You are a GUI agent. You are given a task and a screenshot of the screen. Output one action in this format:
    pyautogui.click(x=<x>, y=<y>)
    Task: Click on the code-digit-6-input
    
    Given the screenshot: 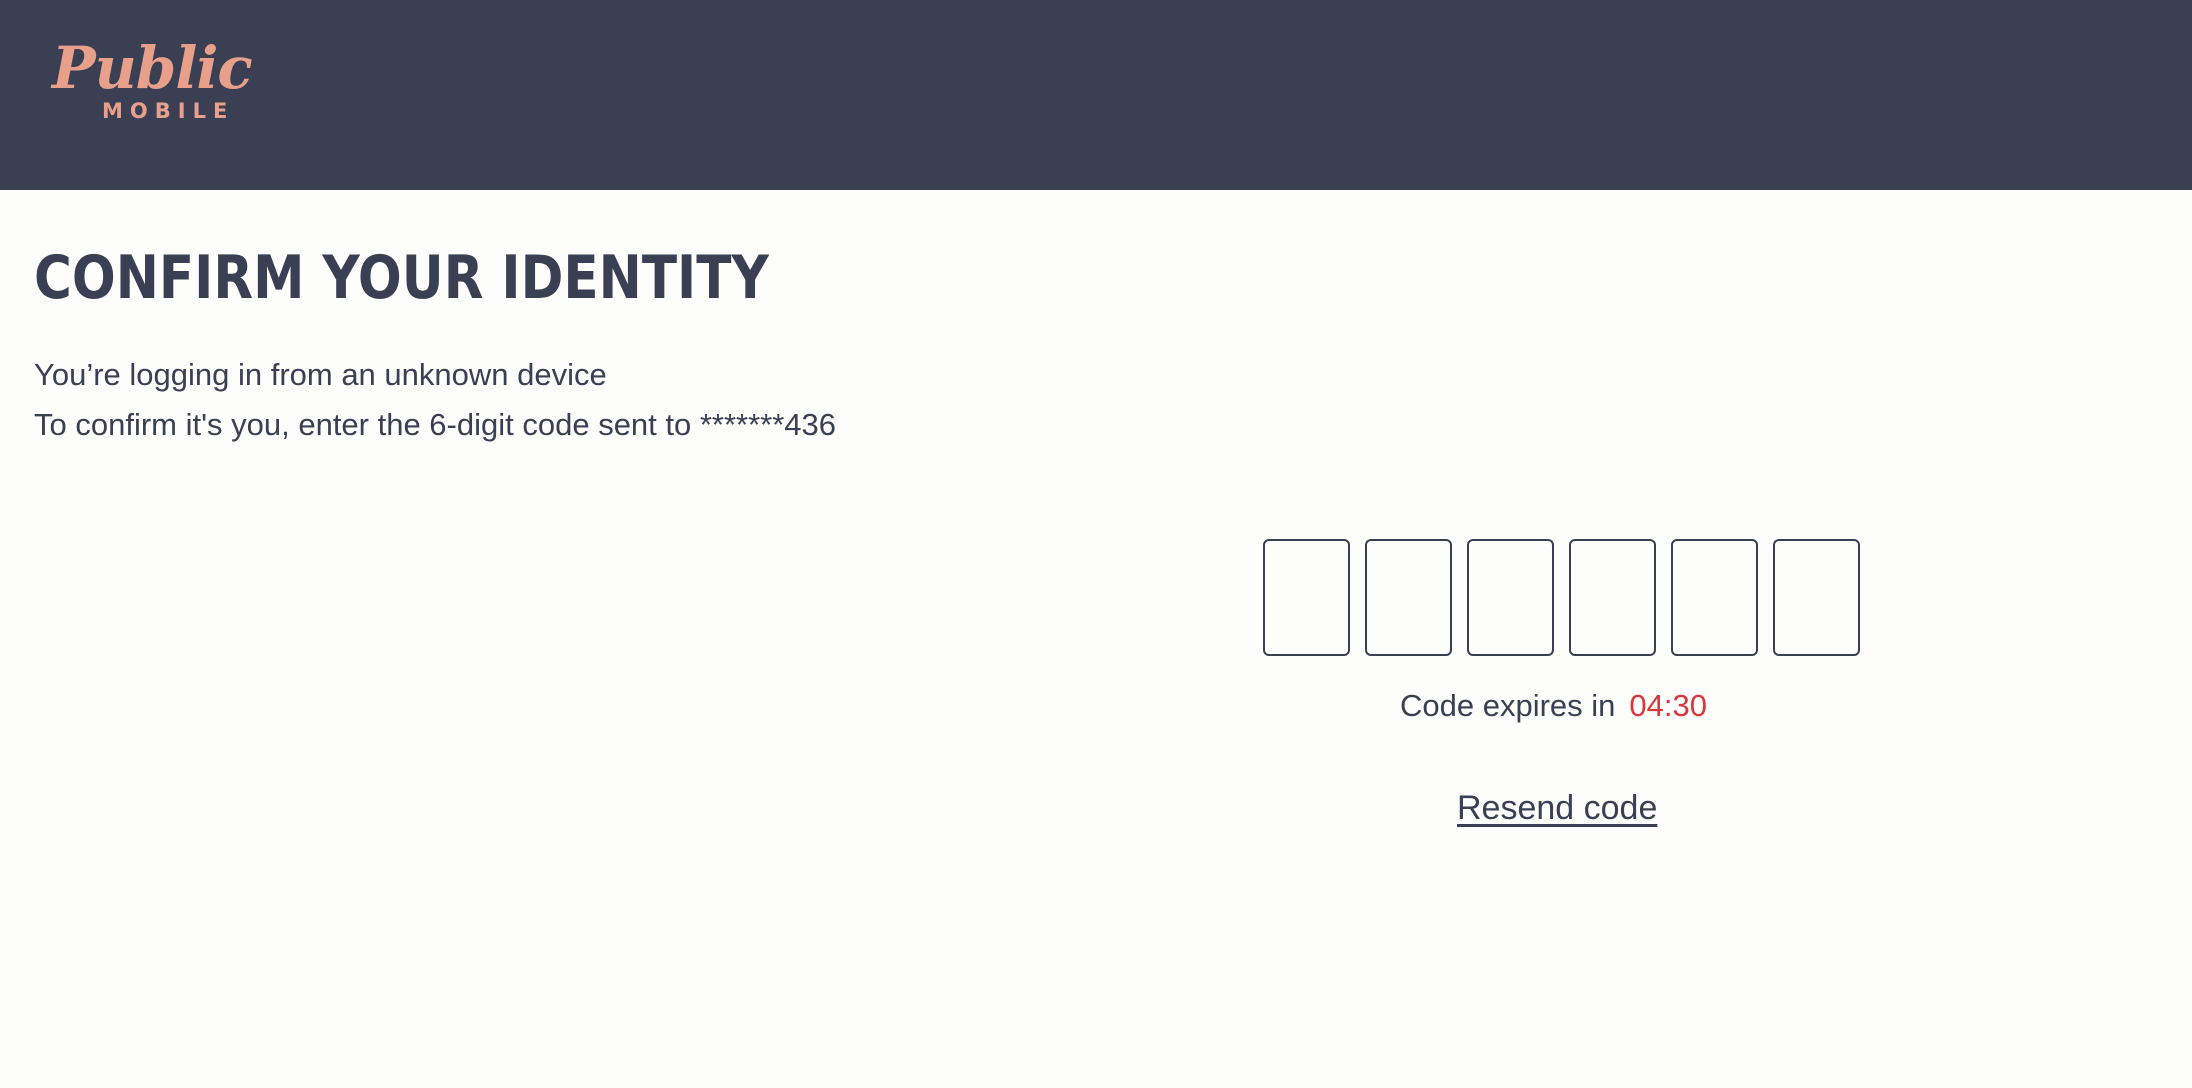 What is the action you would take?
    pyautogui.click(x=1816, y=597)
    